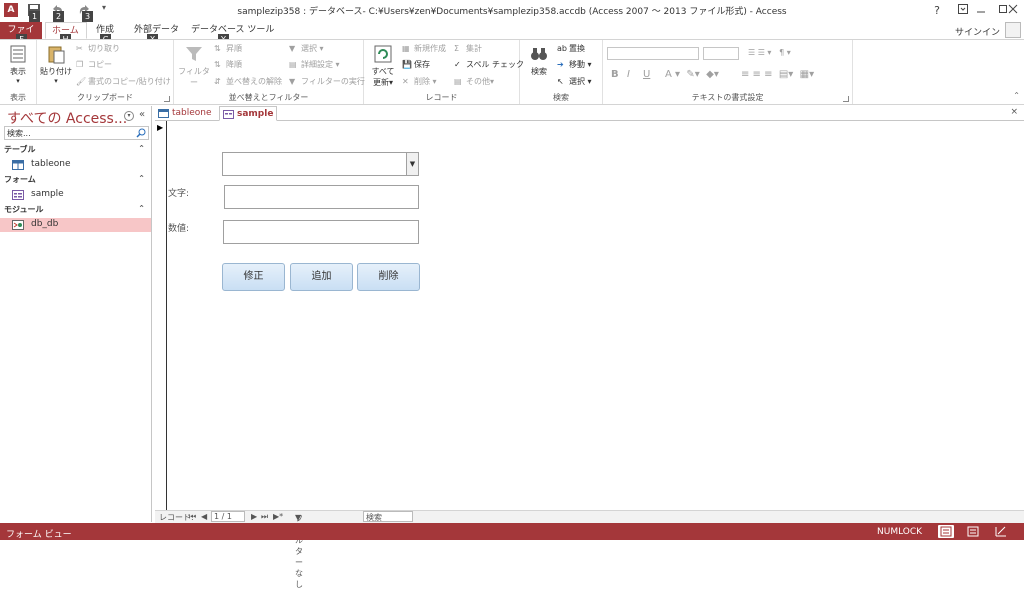  What do you see at coordinates (76, 181) in the screenshot?
I see `nav-section-forms: フォーム ⌃` at bounding box center [76, 181].